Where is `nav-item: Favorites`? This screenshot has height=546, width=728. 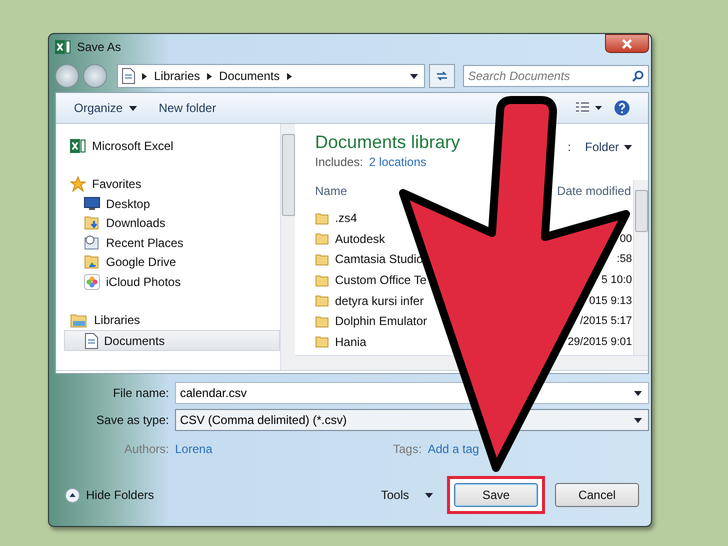 nav-item: Favorites is located at coordinates (172, 184).